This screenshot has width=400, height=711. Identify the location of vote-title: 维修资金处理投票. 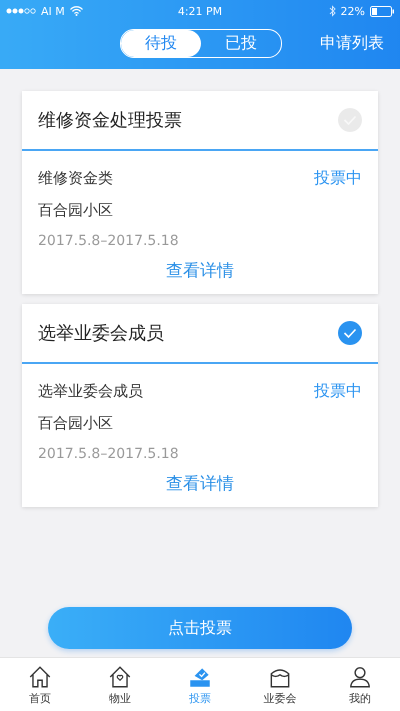
(110, 120).